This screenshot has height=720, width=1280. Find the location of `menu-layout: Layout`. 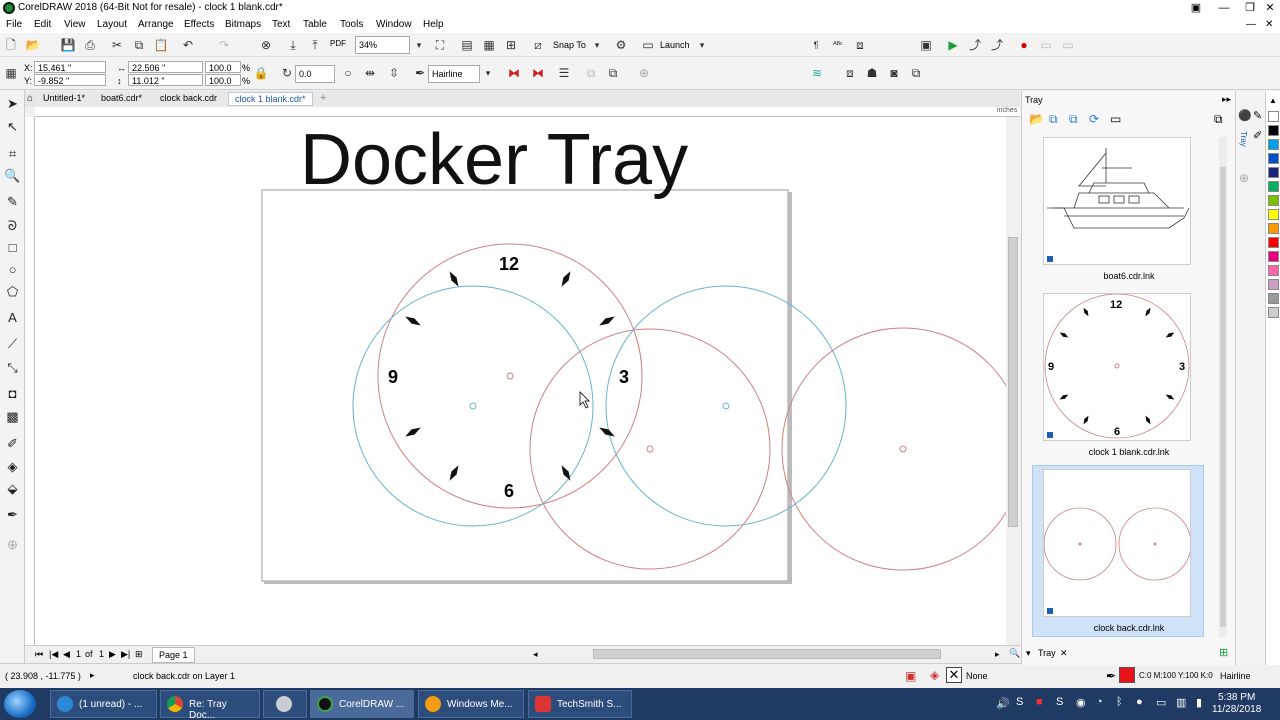

menu-layout: Layout is located at coordinates (112, 24).